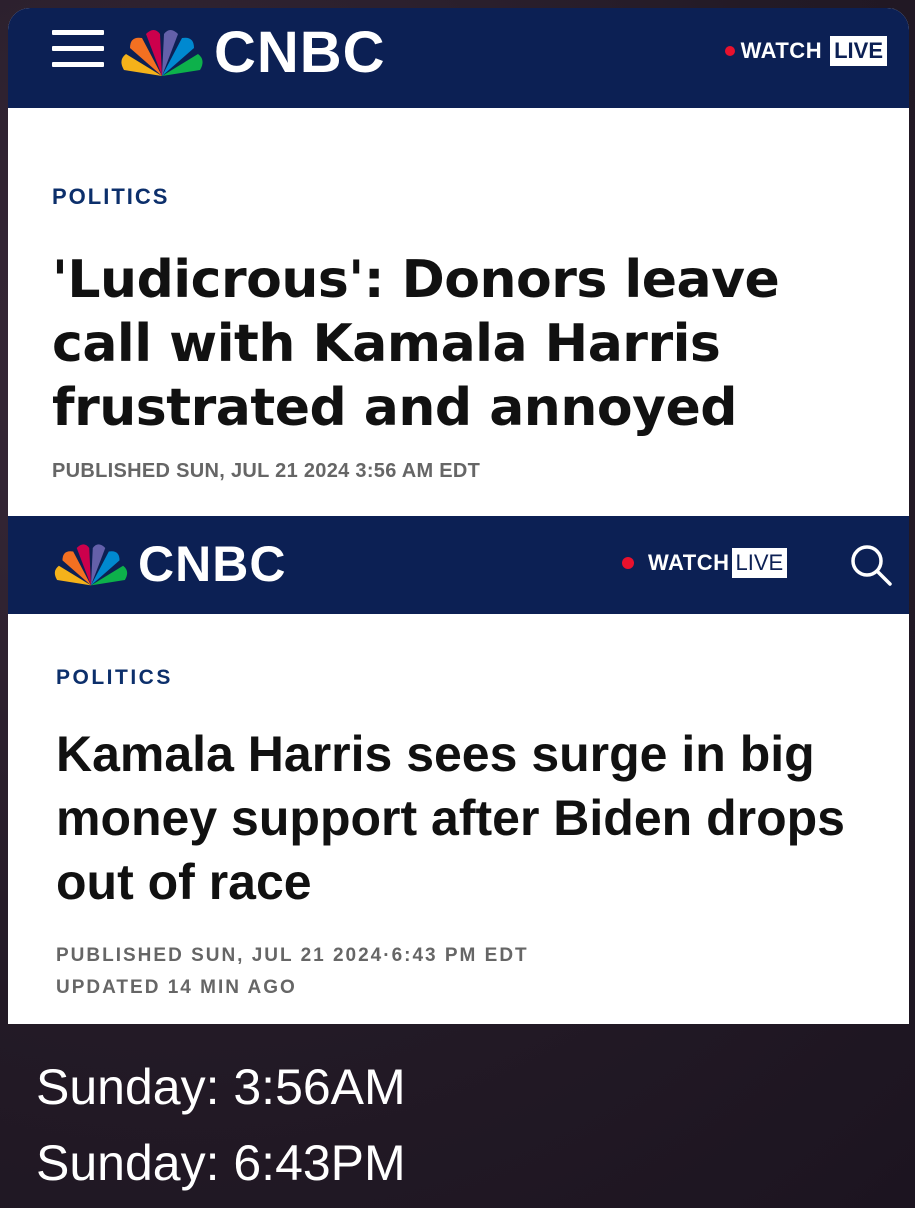 This screenshot has width=915, height=1208. Describe the element at coordinates (689, 562) in the screenshot. I see `watch-label-2: WATCH` at that location.